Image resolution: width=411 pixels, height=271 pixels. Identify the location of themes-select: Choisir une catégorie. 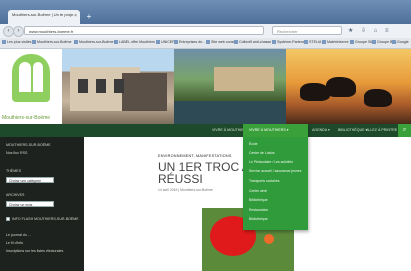
(30, 180).